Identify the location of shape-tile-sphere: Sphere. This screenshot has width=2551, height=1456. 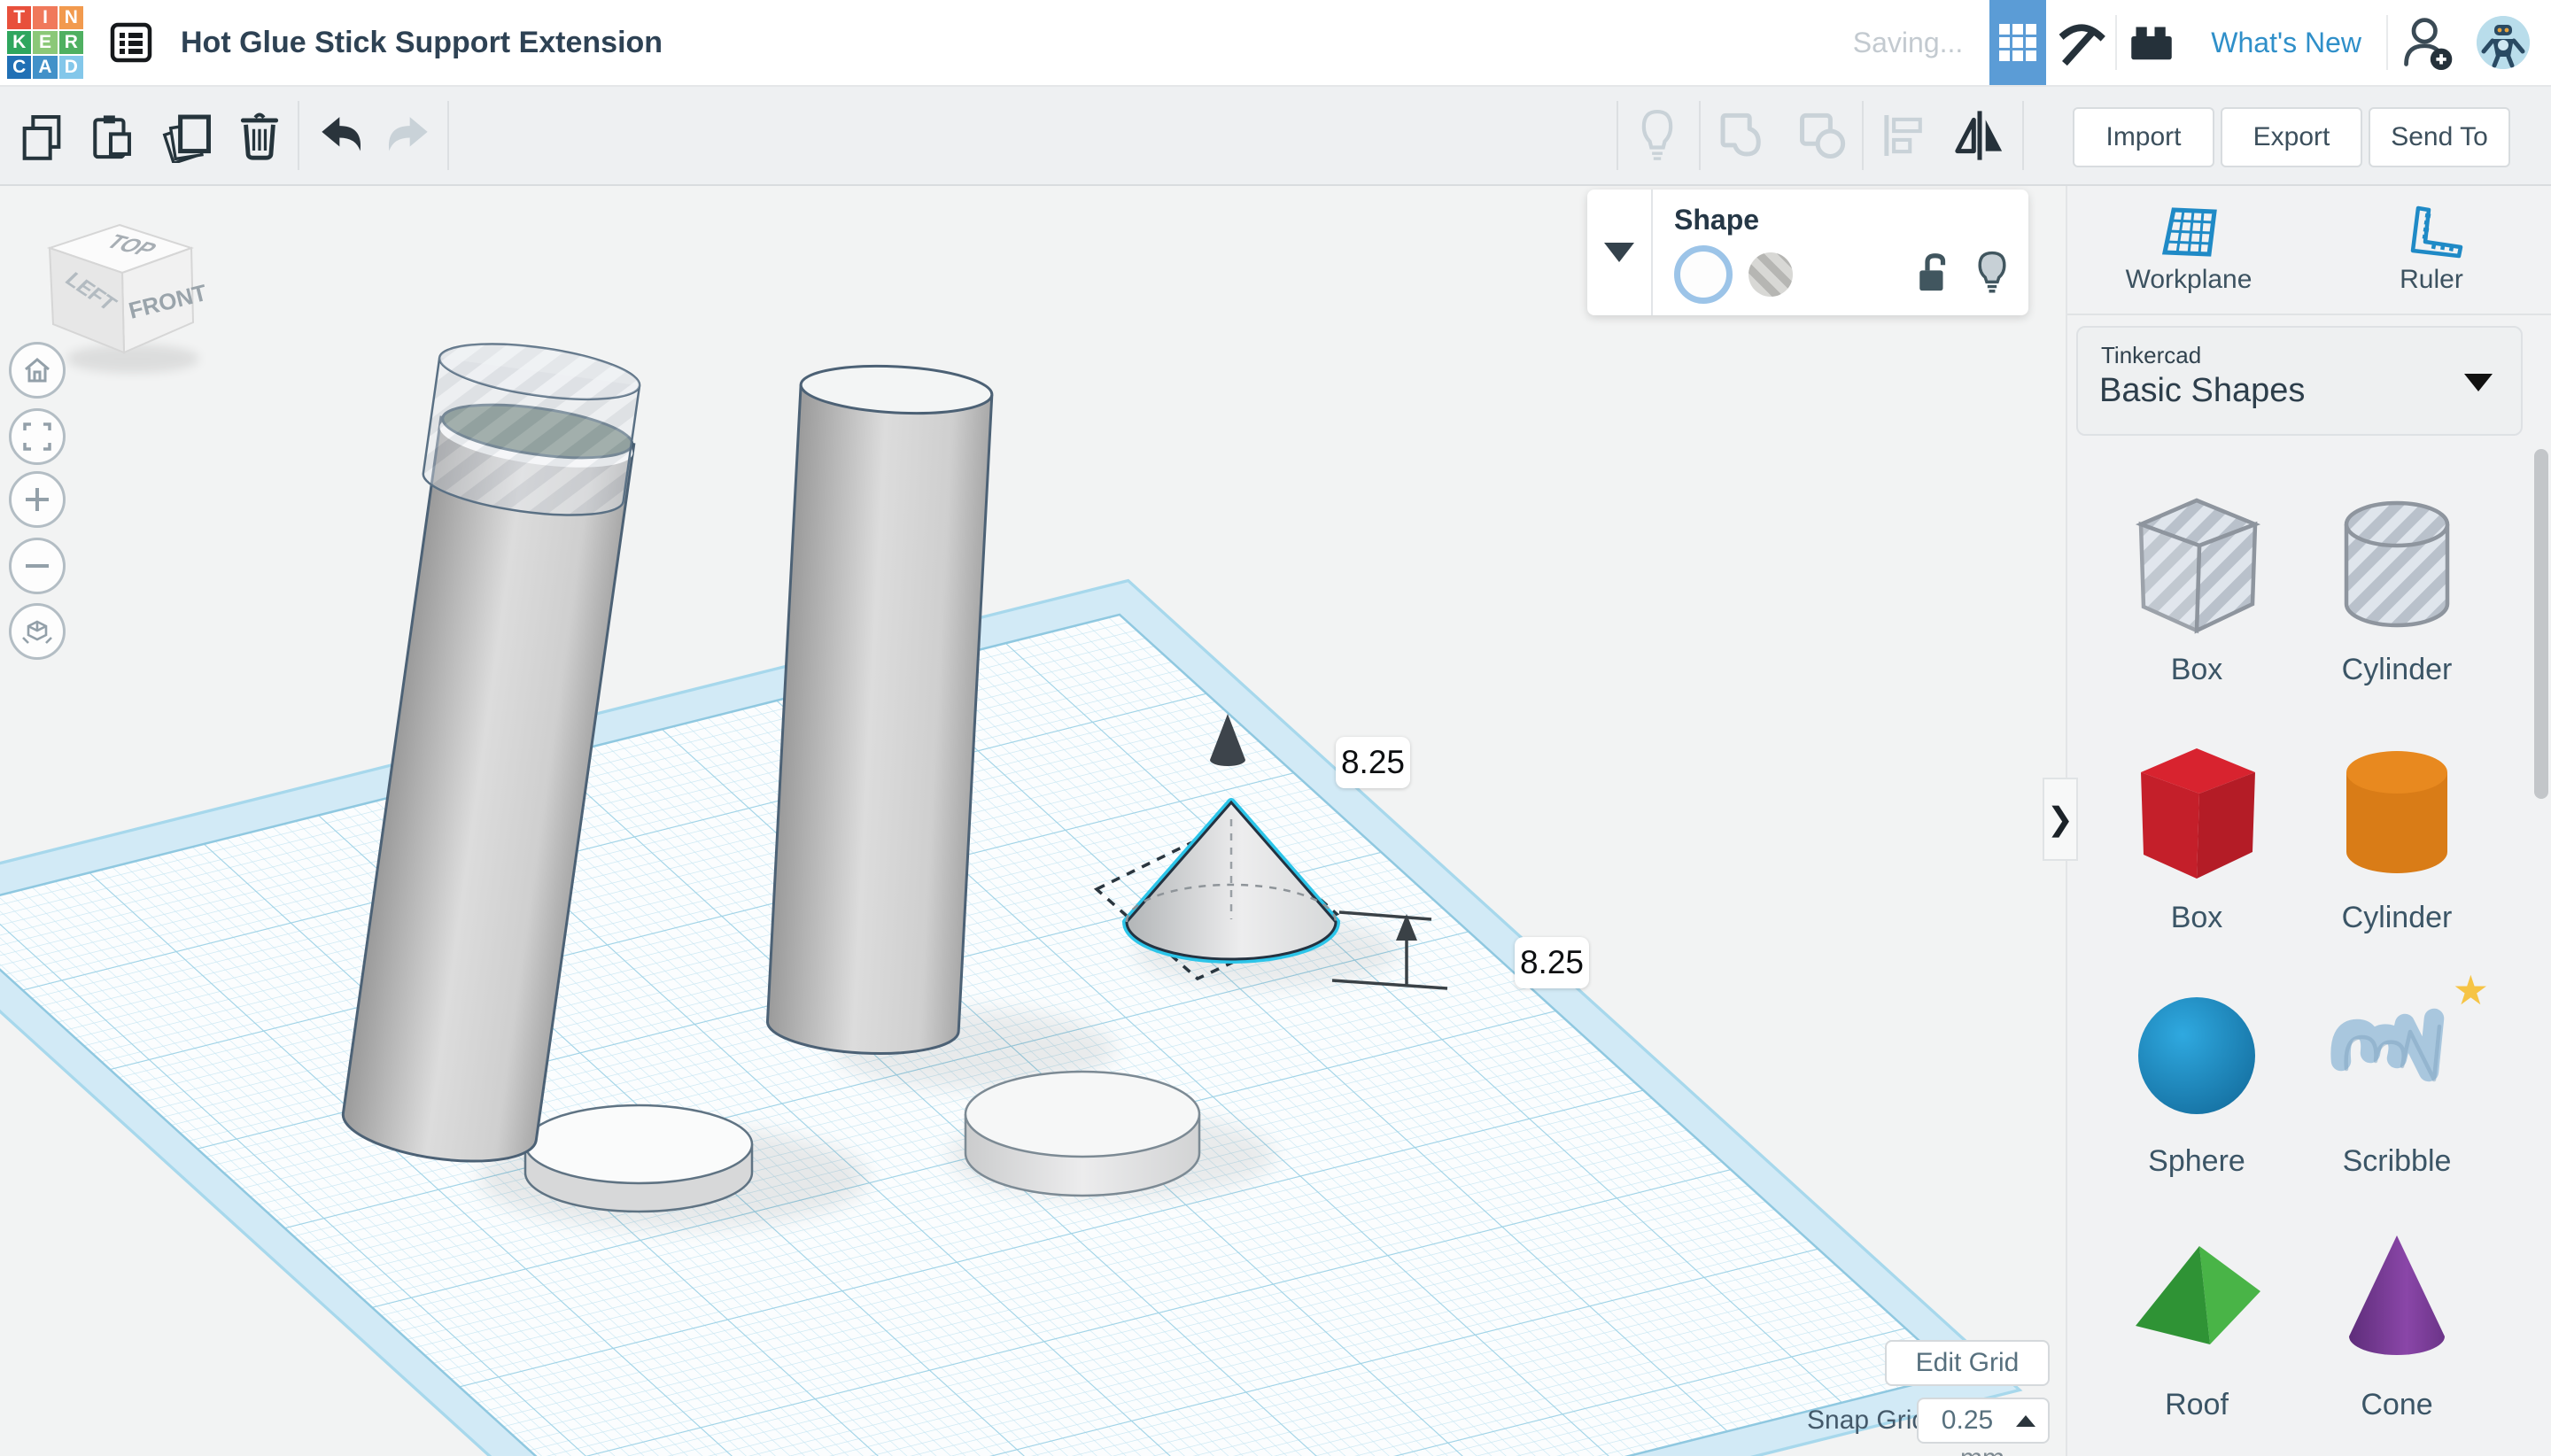
(2196, 1079).